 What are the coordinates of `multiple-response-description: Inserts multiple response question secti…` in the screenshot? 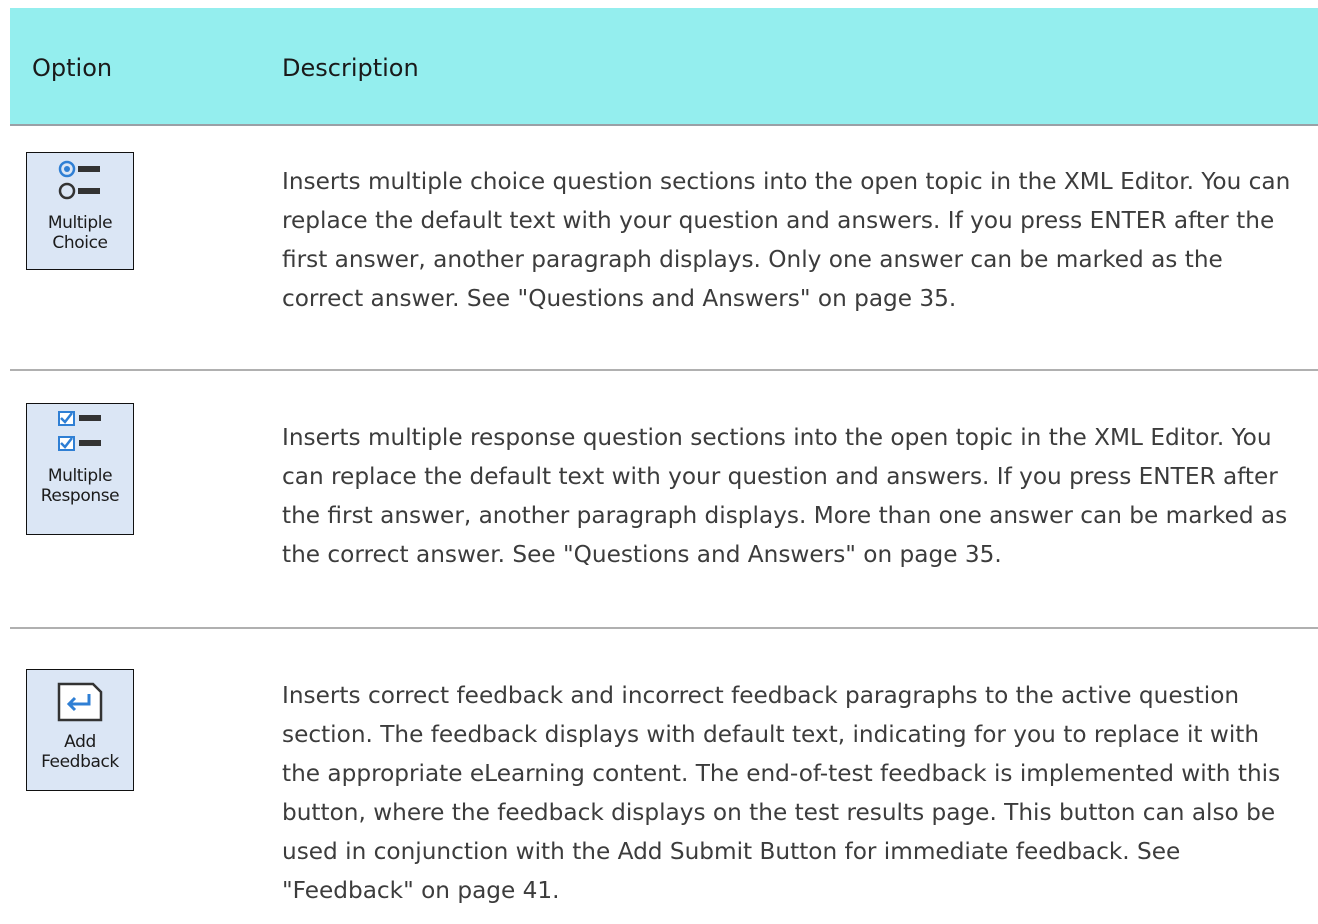 It's located at (785, 496).